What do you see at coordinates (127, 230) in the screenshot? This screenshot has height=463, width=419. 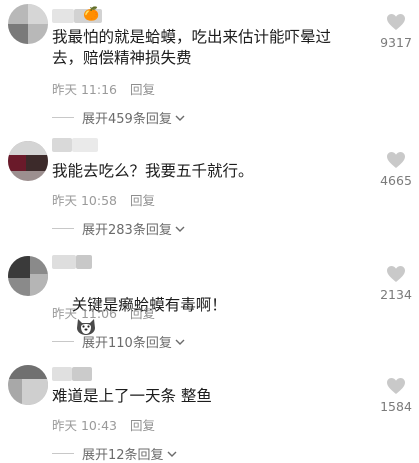 I see `expand-replies-label: 展开283条回复` at bounding box center [127, 230].